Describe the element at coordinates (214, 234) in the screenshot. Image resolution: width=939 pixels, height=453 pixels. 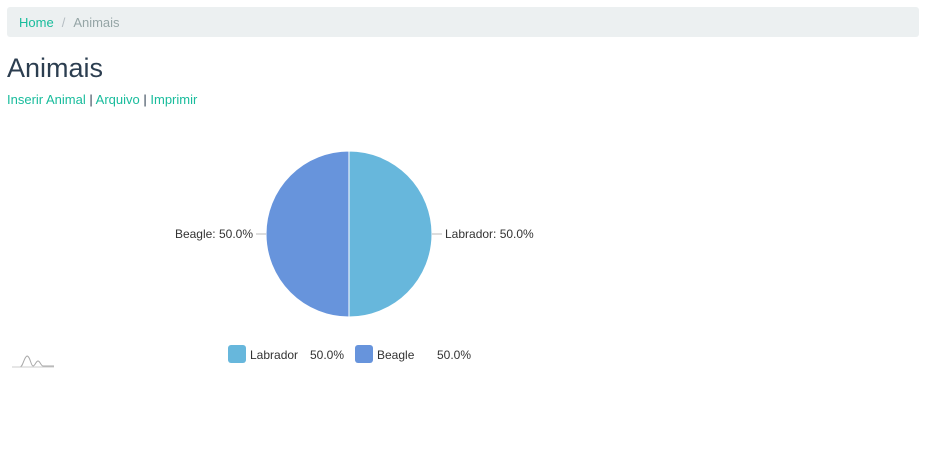
I see `slice-label-beagle: Beagle: 50.0%` at that location.